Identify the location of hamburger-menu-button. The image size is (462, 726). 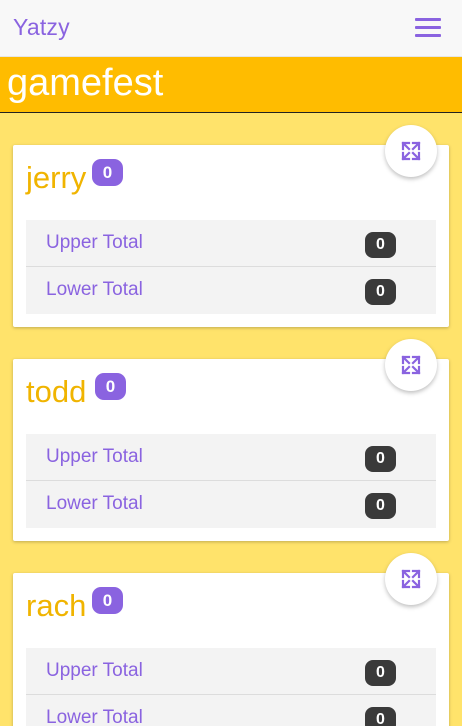
(428, 28).